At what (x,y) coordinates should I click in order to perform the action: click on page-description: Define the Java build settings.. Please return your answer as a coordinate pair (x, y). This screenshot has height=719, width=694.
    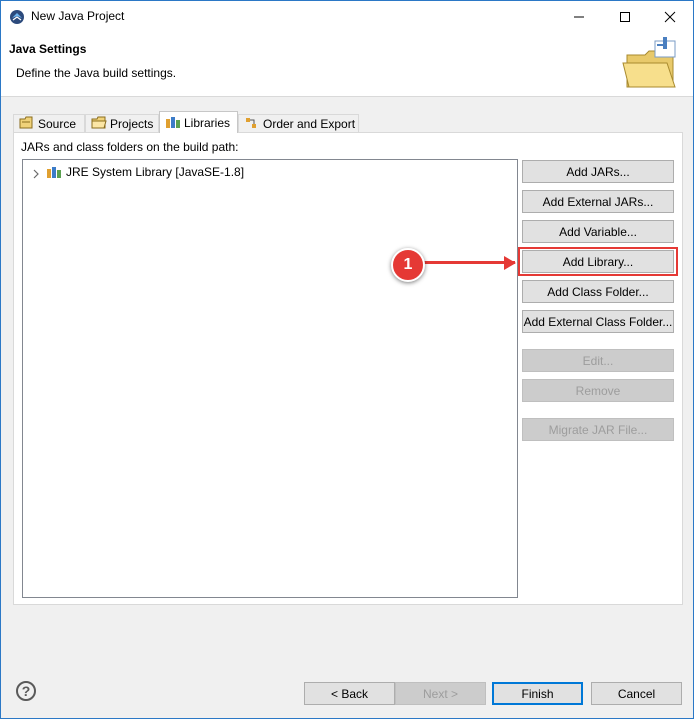
    Looking at the image, I should click on (96, 73).